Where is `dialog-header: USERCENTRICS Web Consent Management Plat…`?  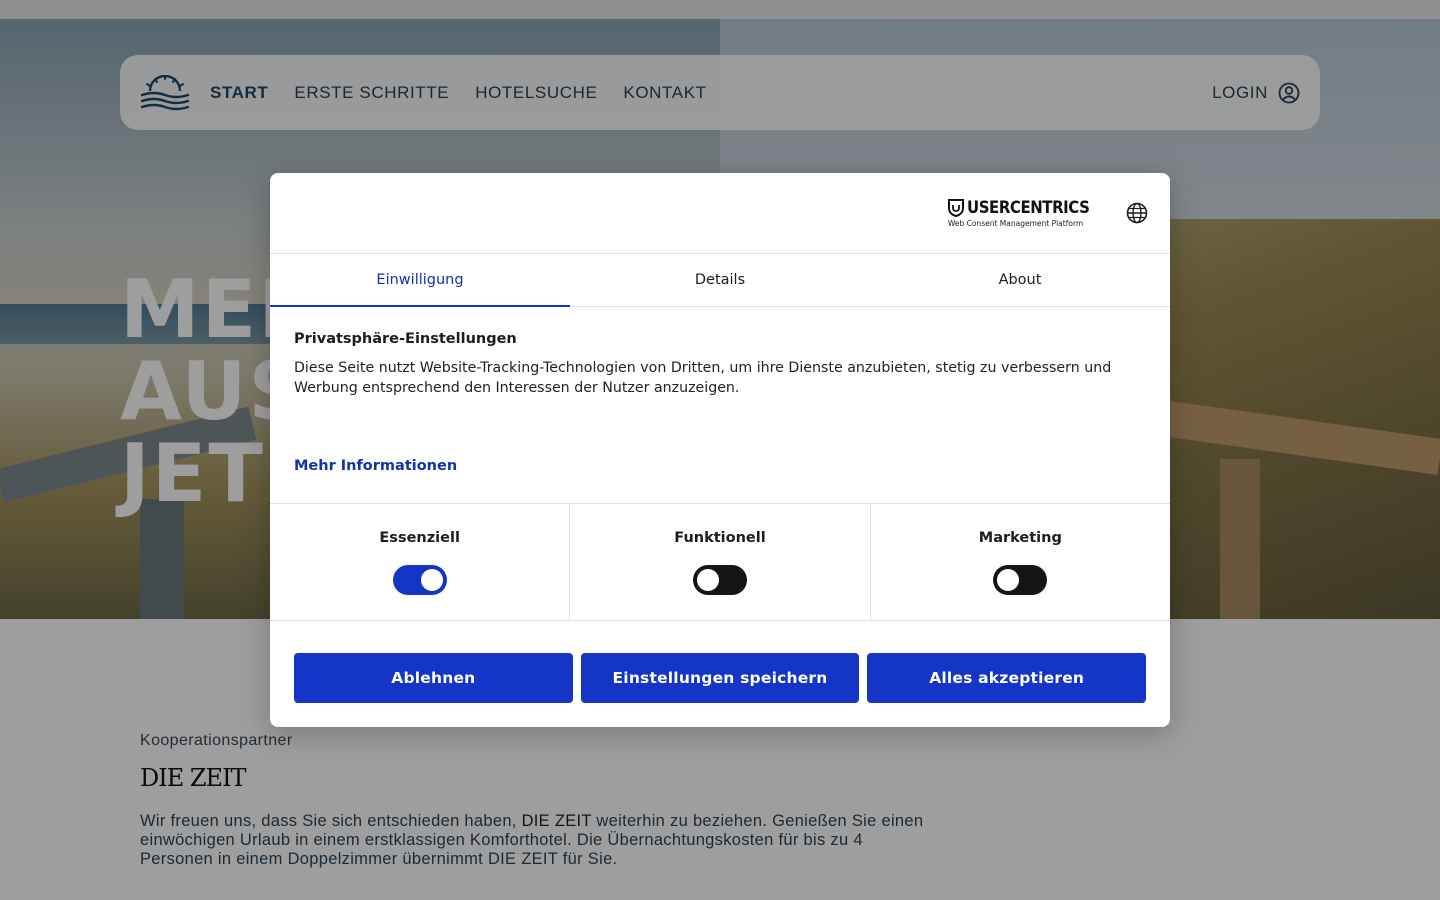
dialog-header: USERCENTRICS Web Consent Management Plat… is located at coordinates (720, 213).